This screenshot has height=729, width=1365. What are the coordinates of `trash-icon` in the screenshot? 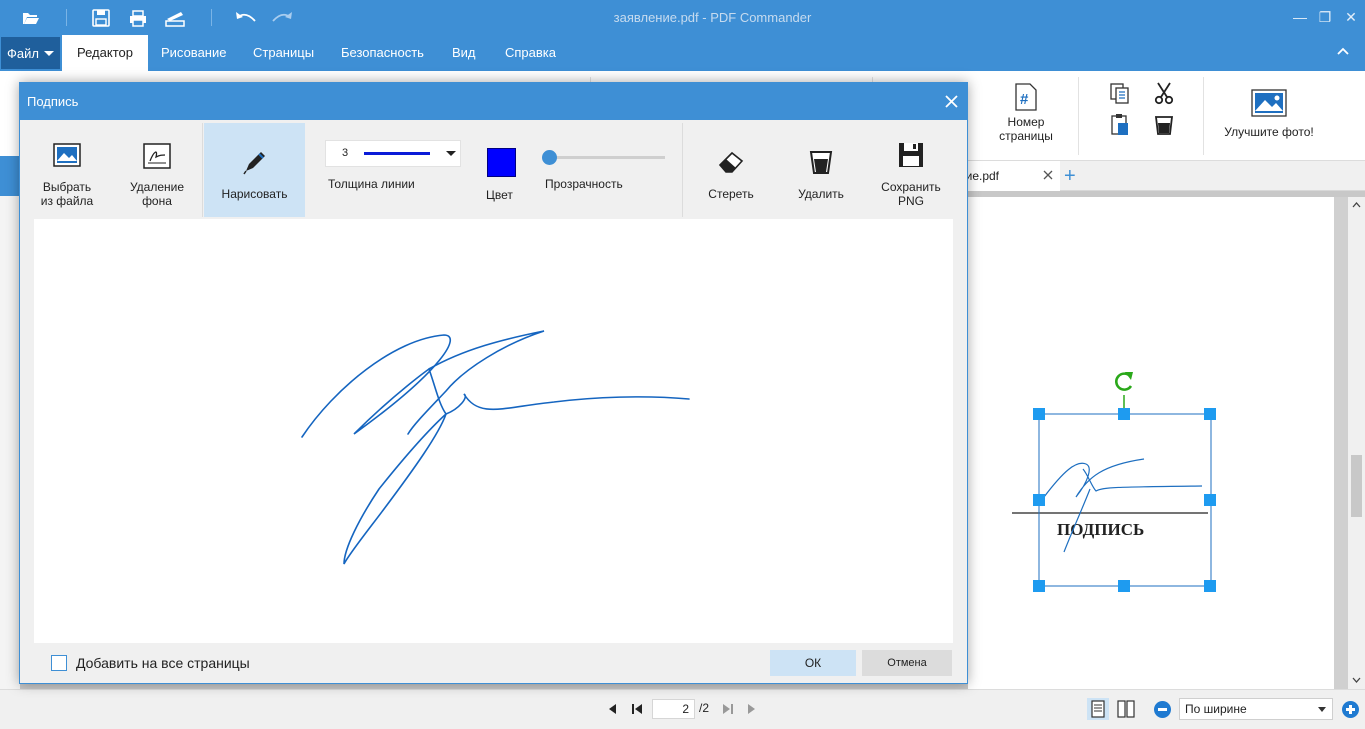 It's located at (821, 162).